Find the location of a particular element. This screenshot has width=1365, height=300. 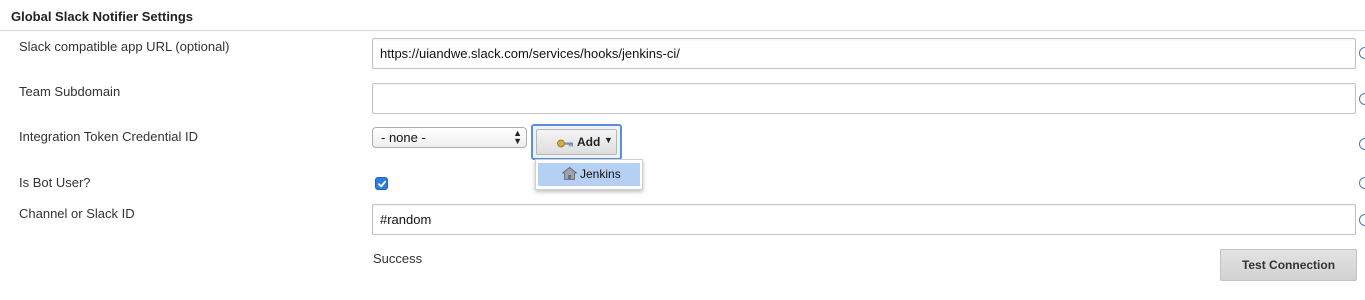

add-credential-button: Add ▼ is located at coordinates (576, 142).